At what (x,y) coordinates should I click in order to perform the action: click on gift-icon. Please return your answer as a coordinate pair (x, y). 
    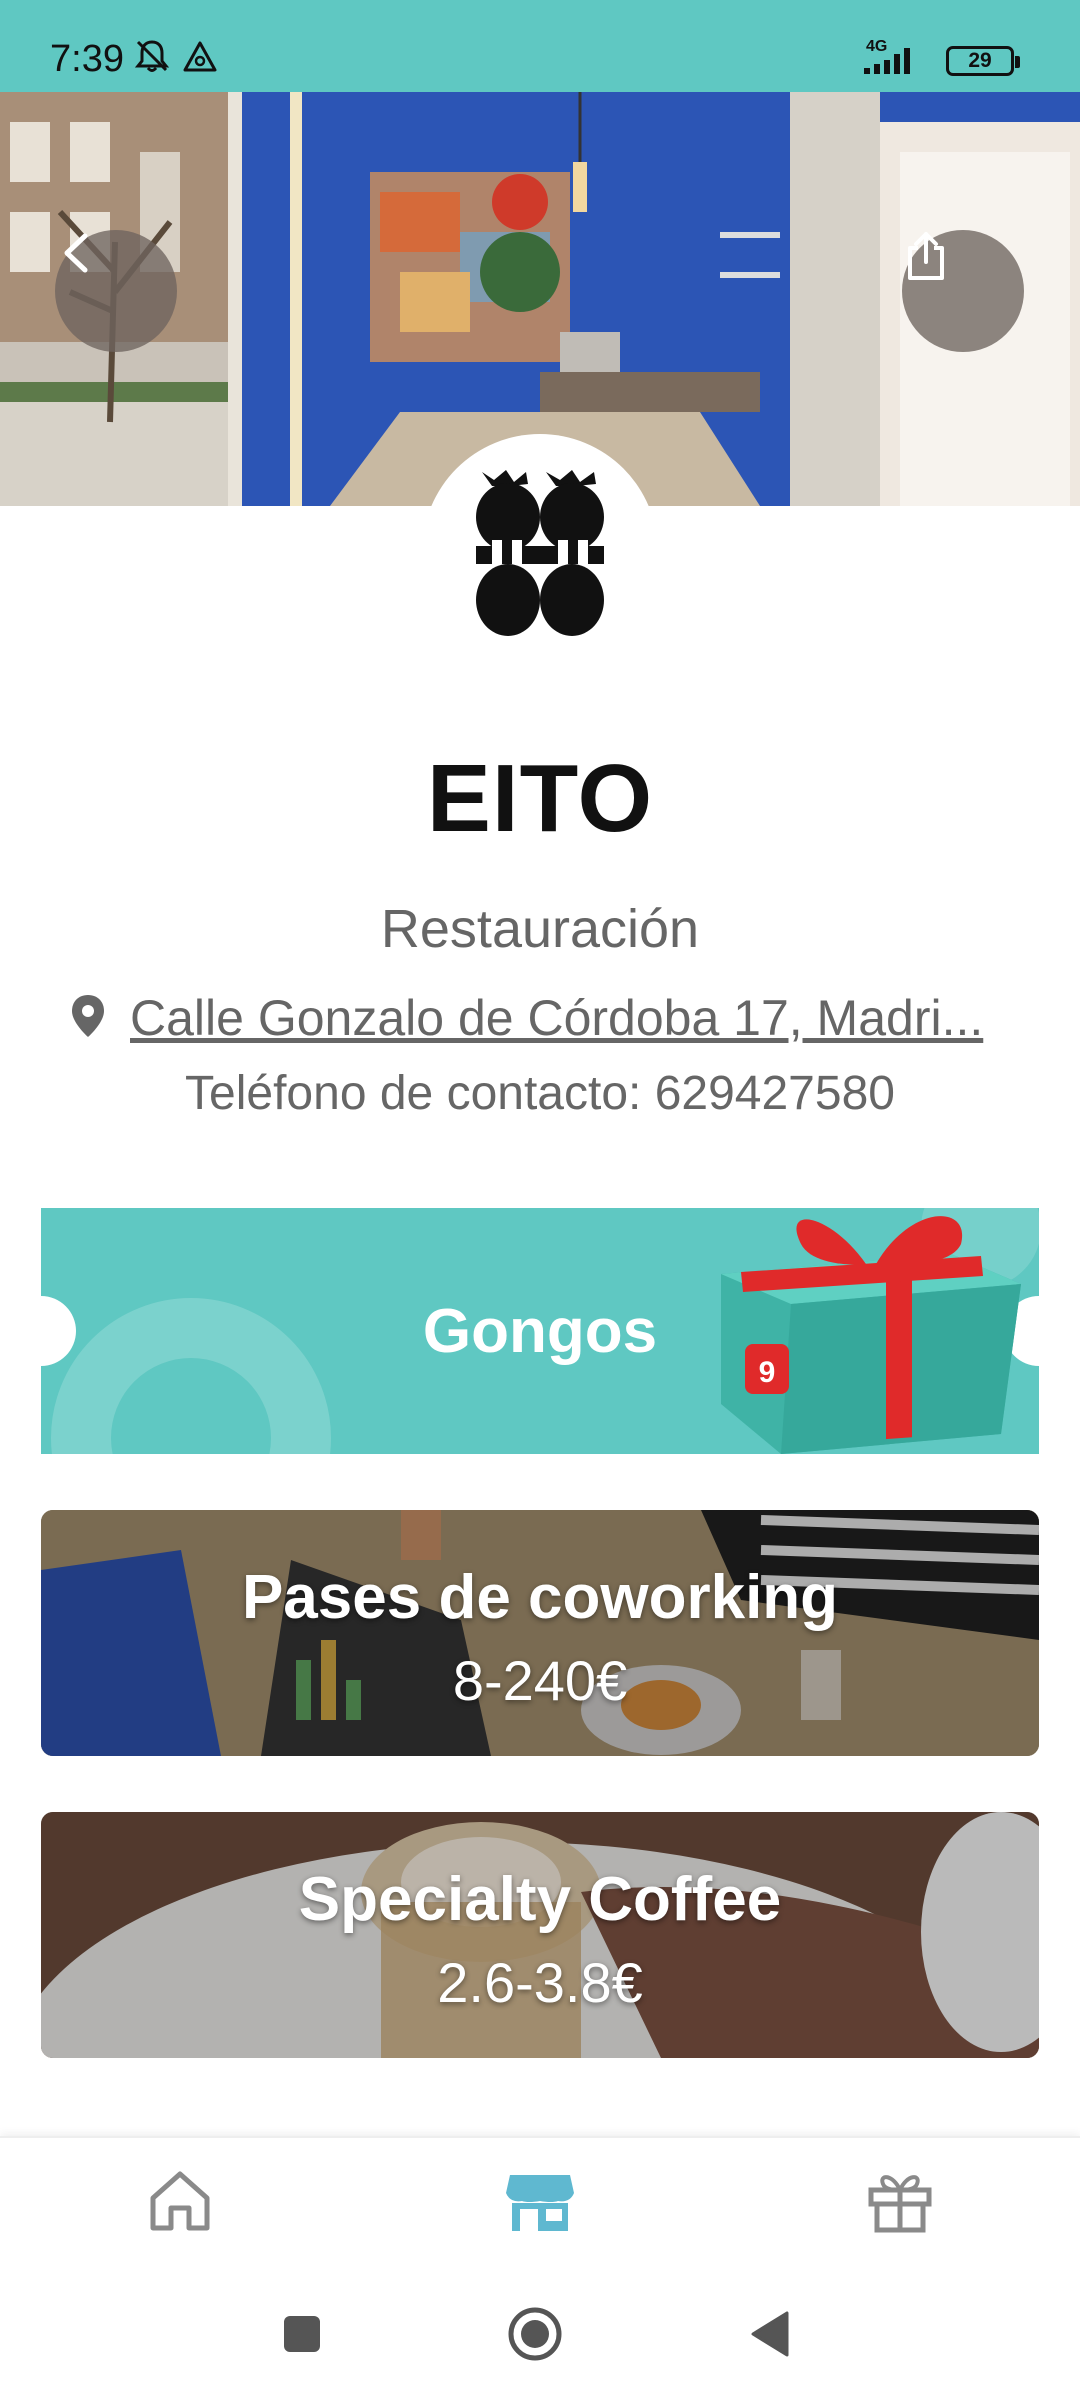
    Looking at the image, I should click on (900, 2203).